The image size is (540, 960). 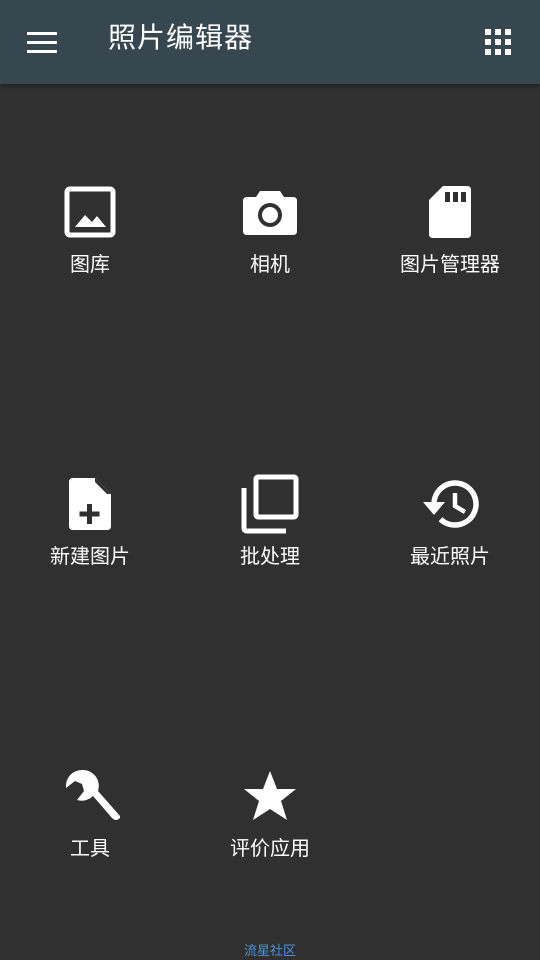 I want to click on hamburger-menu-icon, so click(x=42, y=42).